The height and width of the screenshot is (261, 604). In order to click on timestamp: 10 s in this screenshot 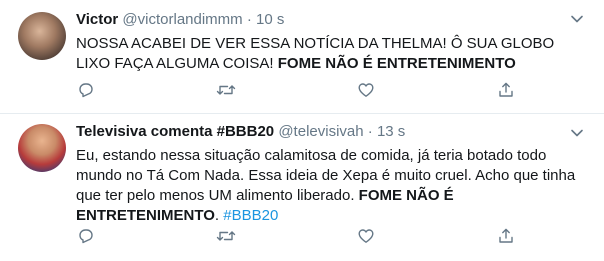, I will do `click(270, 19)`.